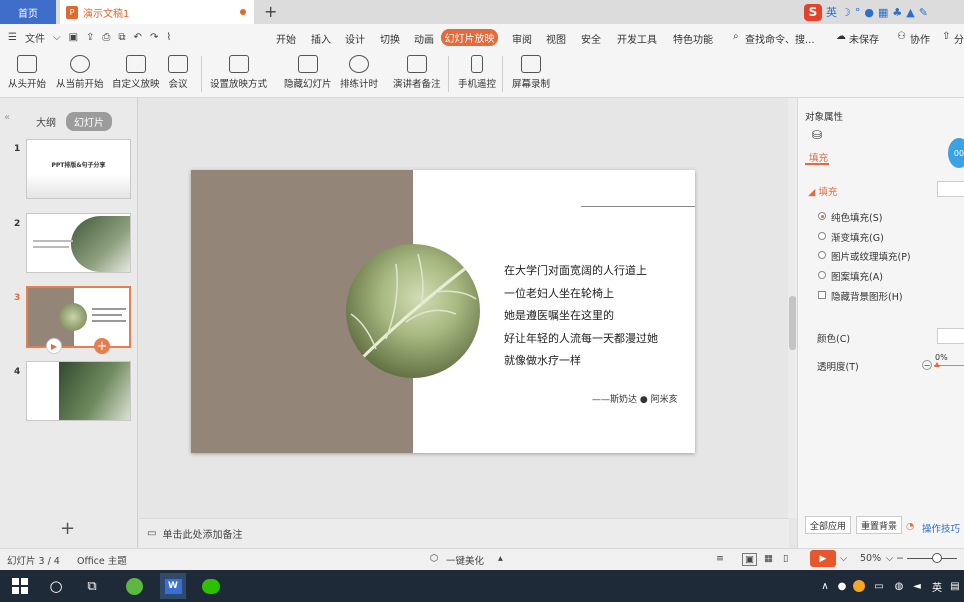 The width and height of the screenshot is (964, 602). What do you see at coordinates (635, 398) in the screenshot?
I see `poem-author: ——斯奶达 ● 阿米亥` at bounding box center [635, 398].